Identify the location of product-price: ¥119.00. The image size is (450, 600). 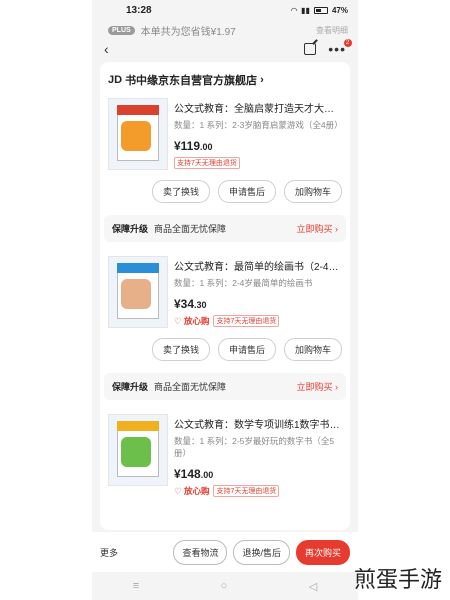
(193, 146).